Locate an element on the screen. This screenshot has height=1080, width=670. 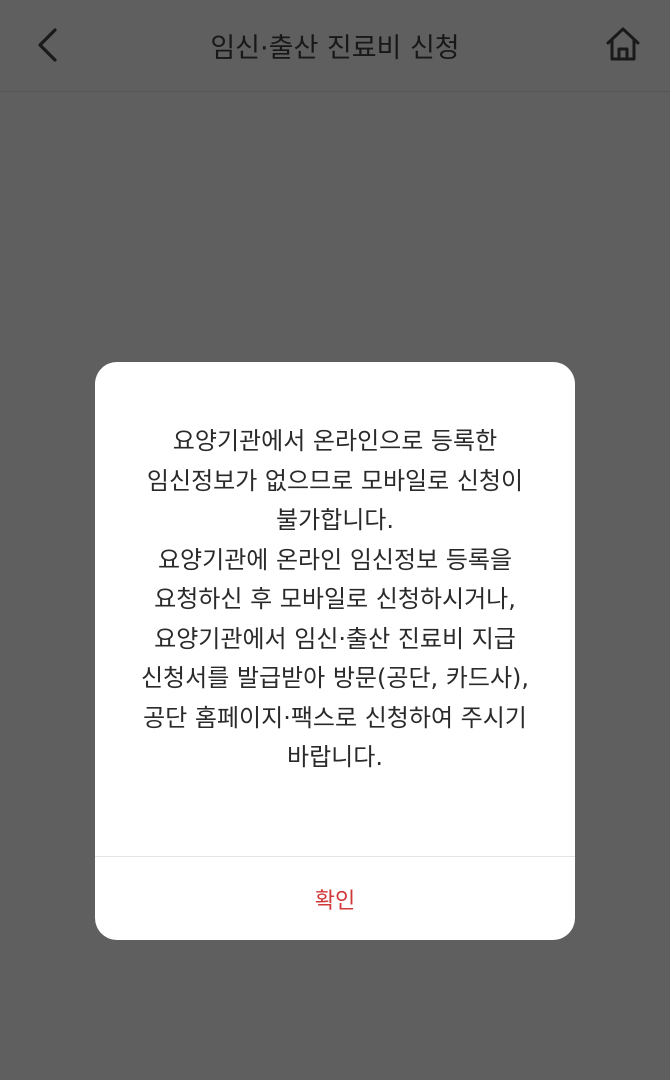
chevron-left-icon is located at coordinates (47, 45).